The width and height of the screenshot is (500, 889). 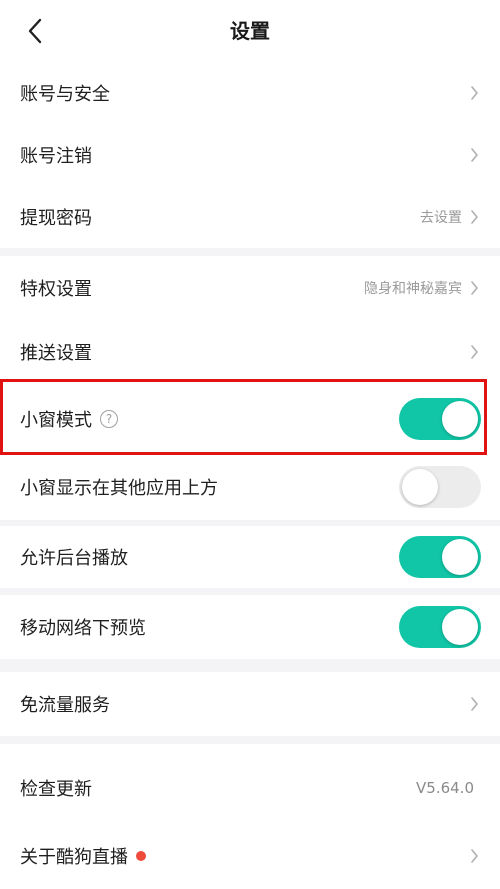 I want to click on mobile-preview-toggle, so click(x=440, y=627).